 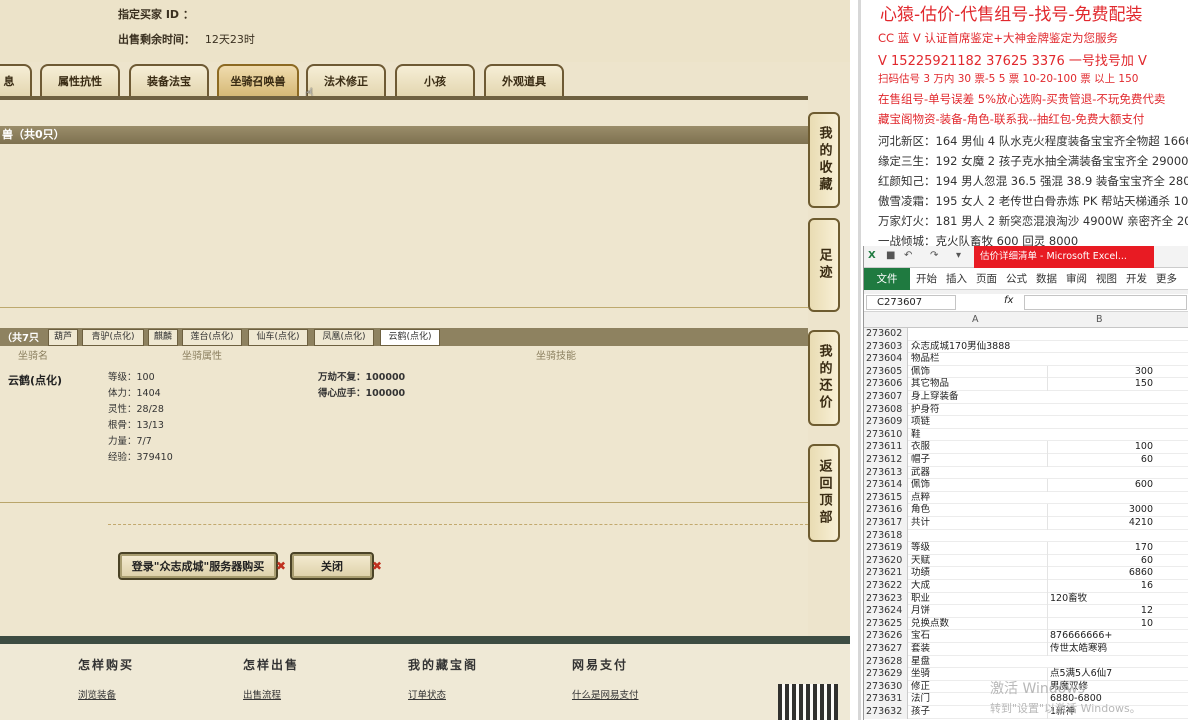 I want to click on cell-a: 月饼, so click(x=979, y=611).